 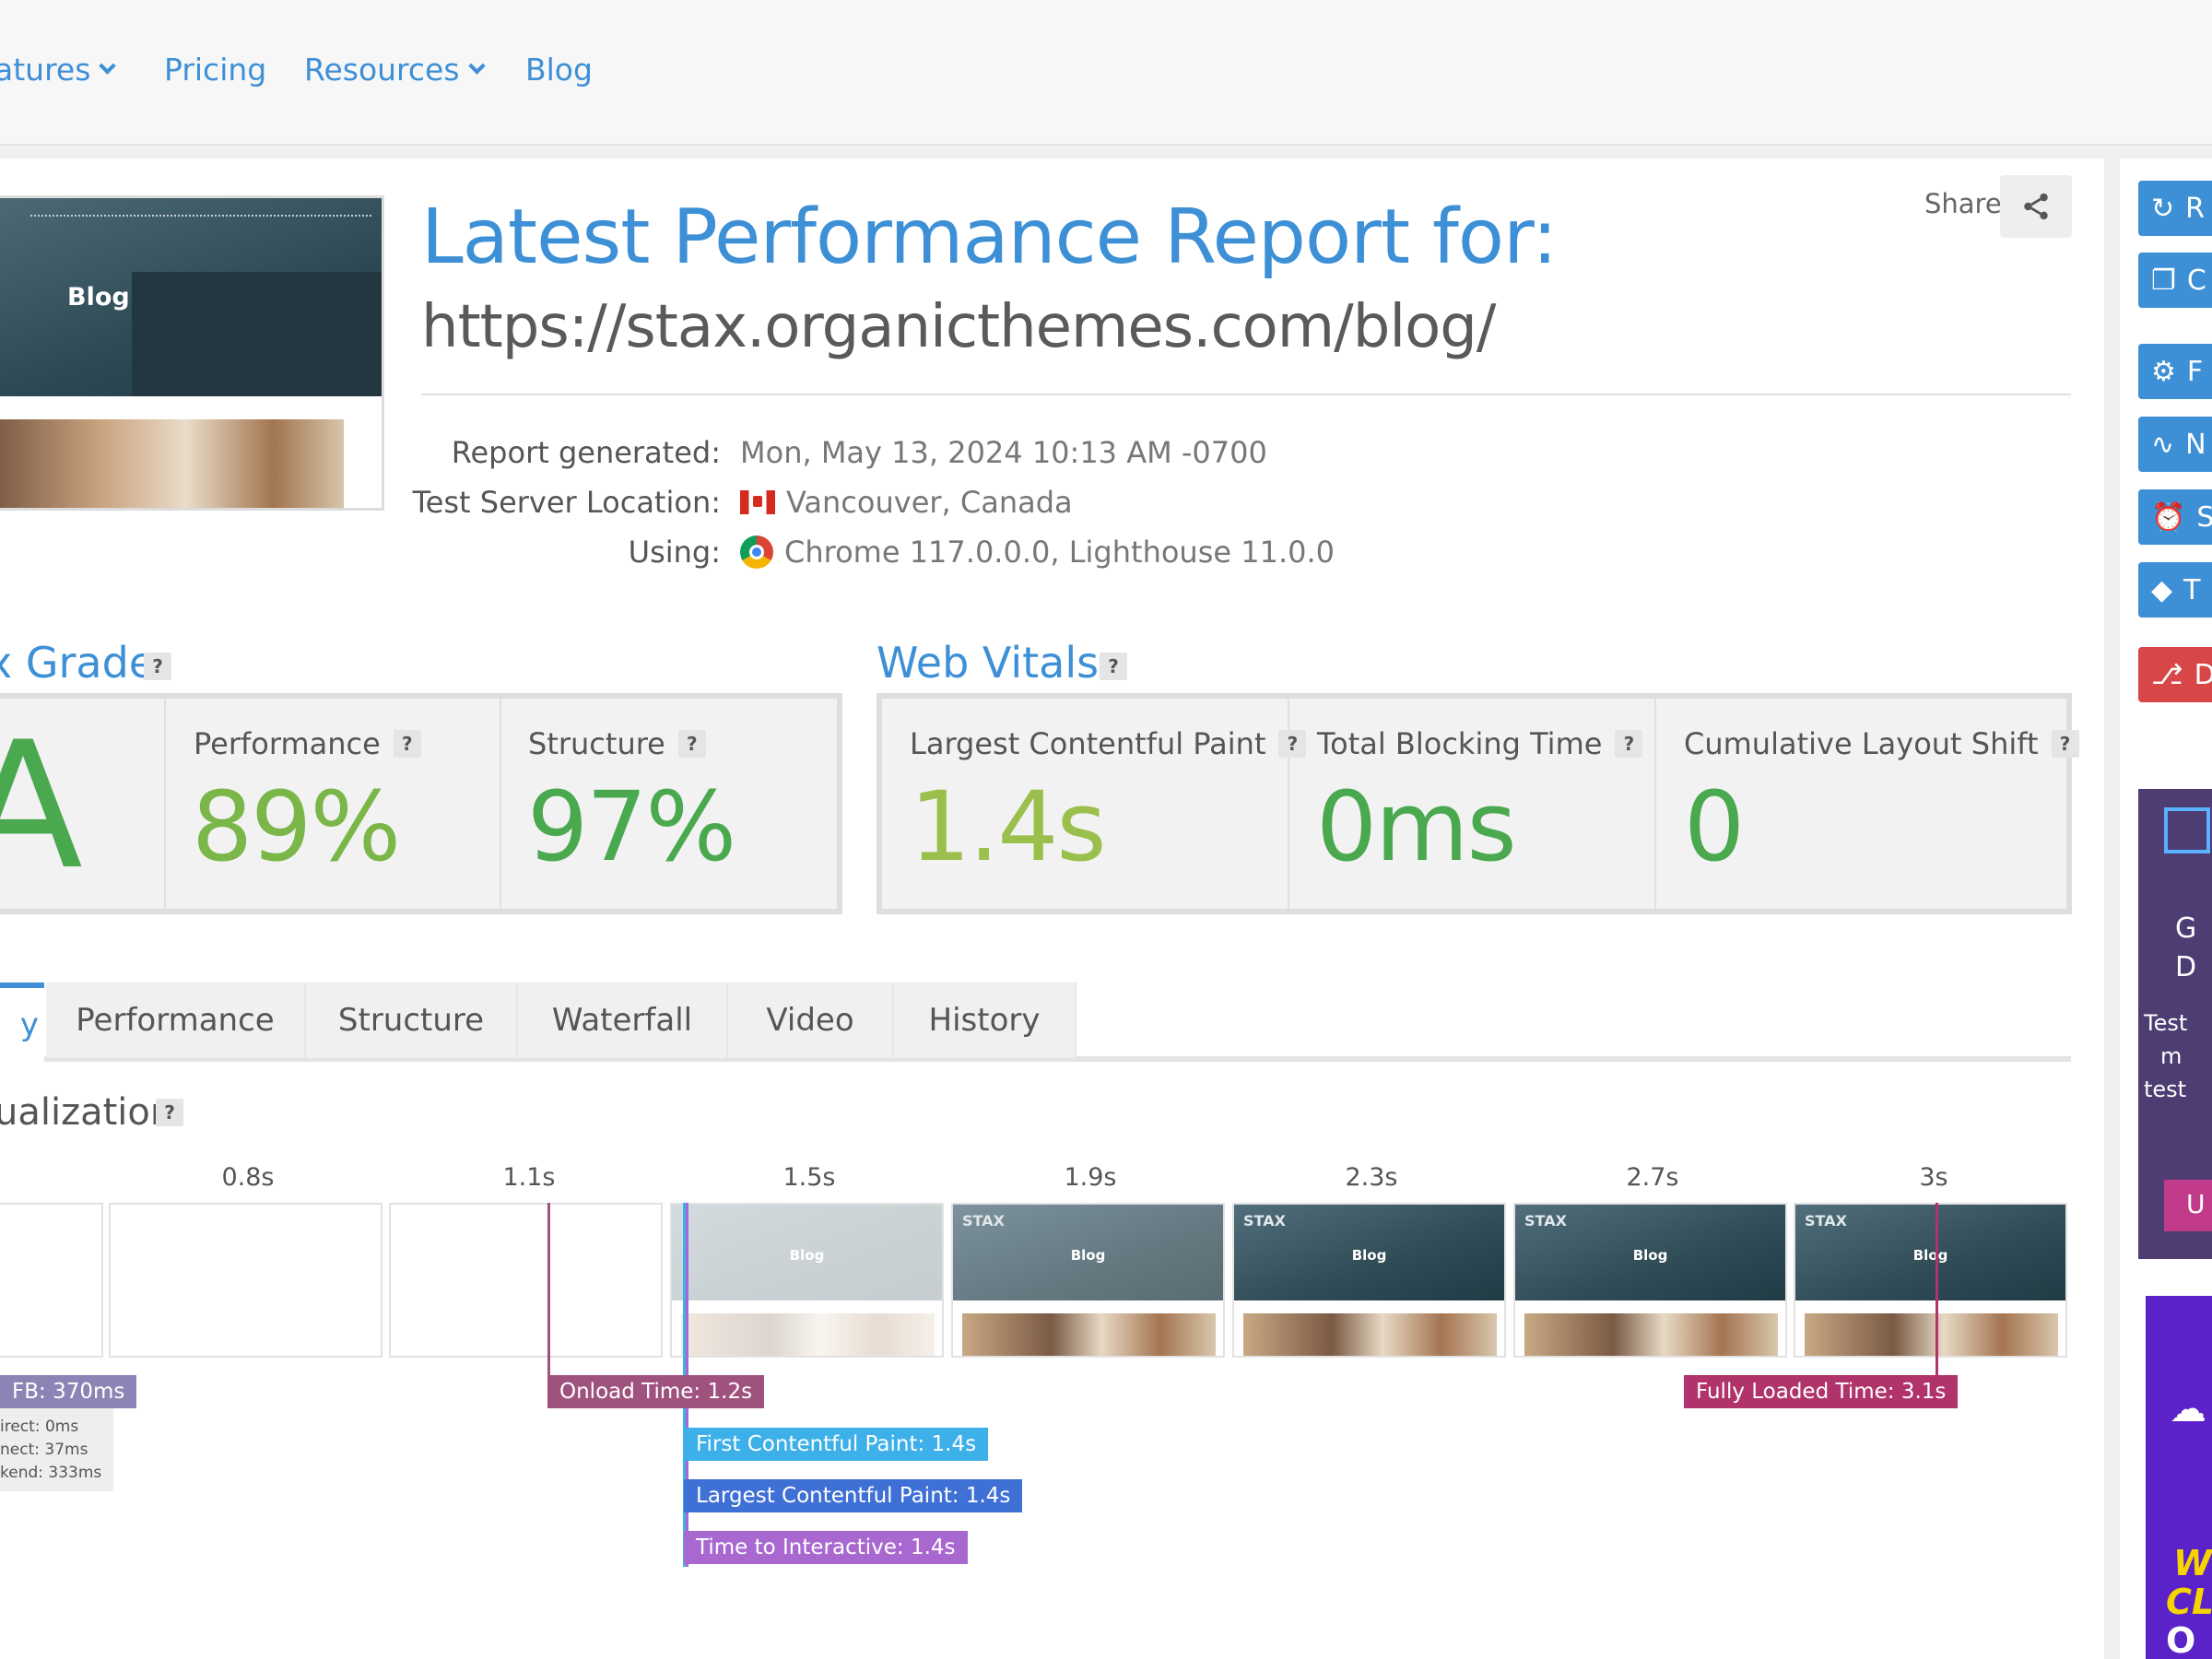 What do you see at coordinates (407, 744) in the screenshot?
I see `performance-help-icon: ?` at bounding box center [407, 744].